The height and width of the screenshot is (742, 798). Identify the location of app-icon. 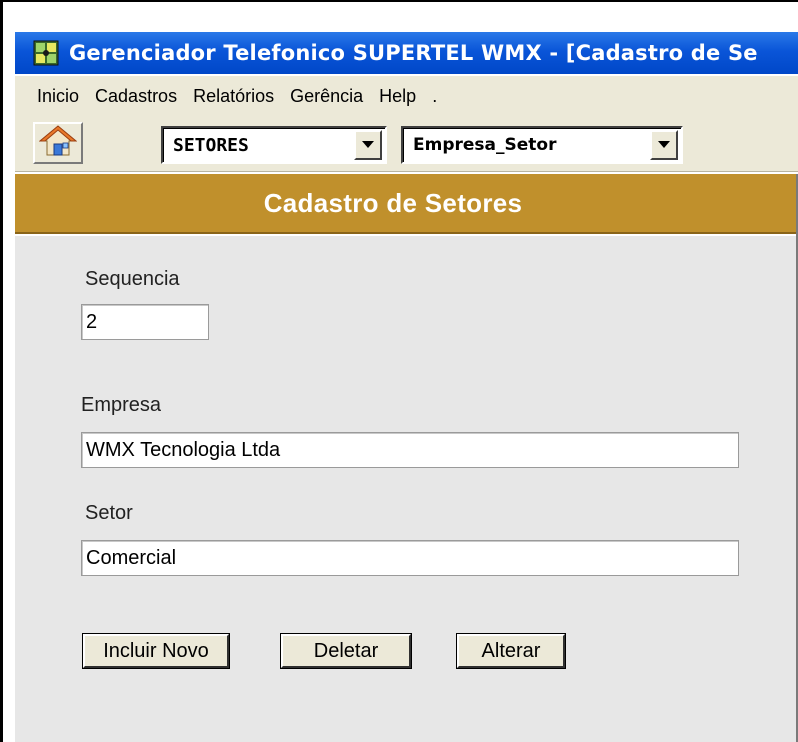
(46, 53).